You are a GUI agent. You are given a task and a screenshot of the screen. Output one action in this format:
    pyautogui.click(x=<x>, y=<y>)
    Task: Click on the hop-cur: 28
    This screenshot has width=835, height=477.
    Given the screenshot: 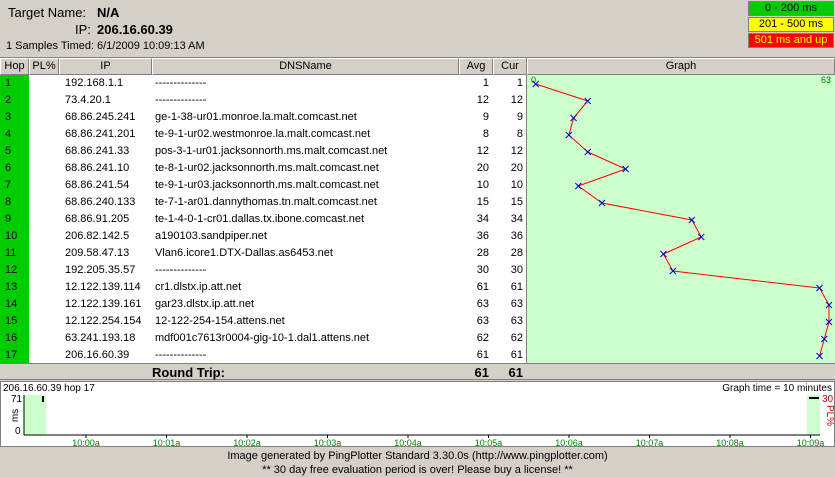 What is the action you would take?
    pyautogui.click(x=516, y=253)
    